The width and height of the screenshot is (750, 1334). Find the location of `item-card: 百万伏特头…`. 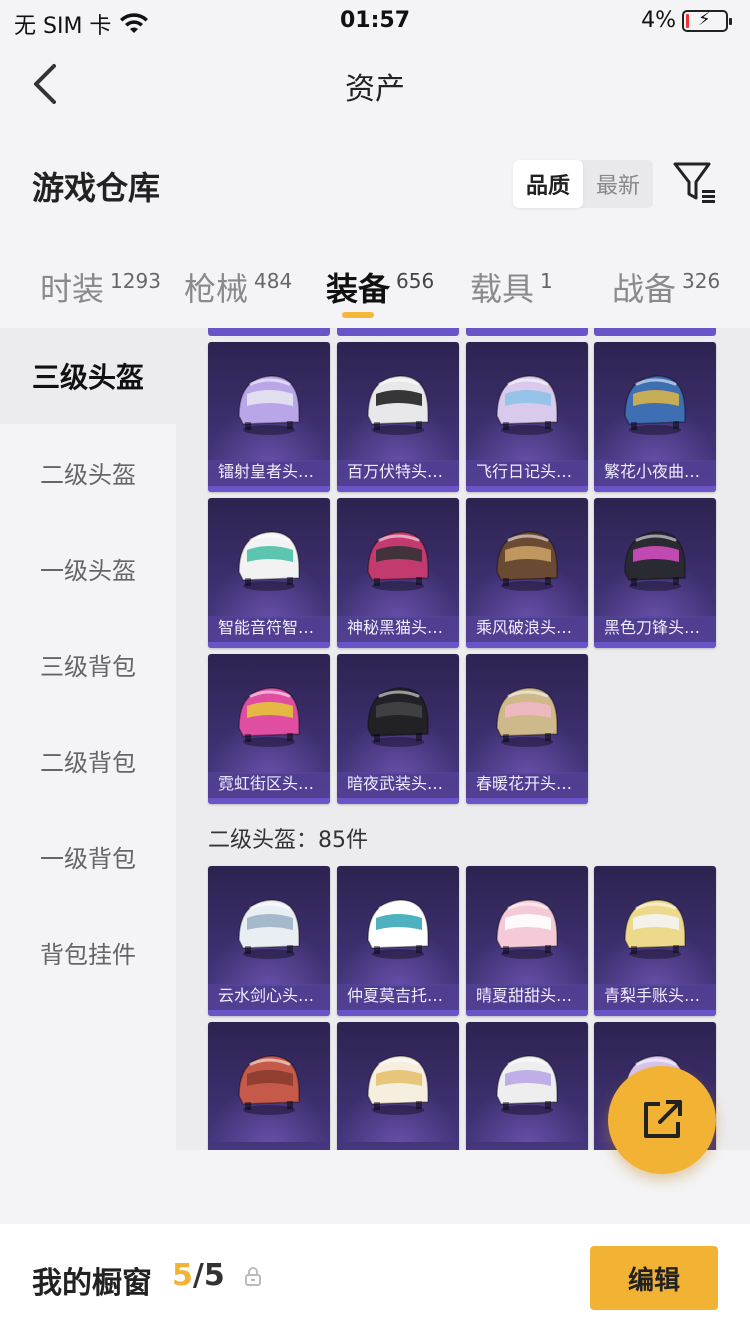

item-card: 百万伏特头… is located at coordinates (398, 417).